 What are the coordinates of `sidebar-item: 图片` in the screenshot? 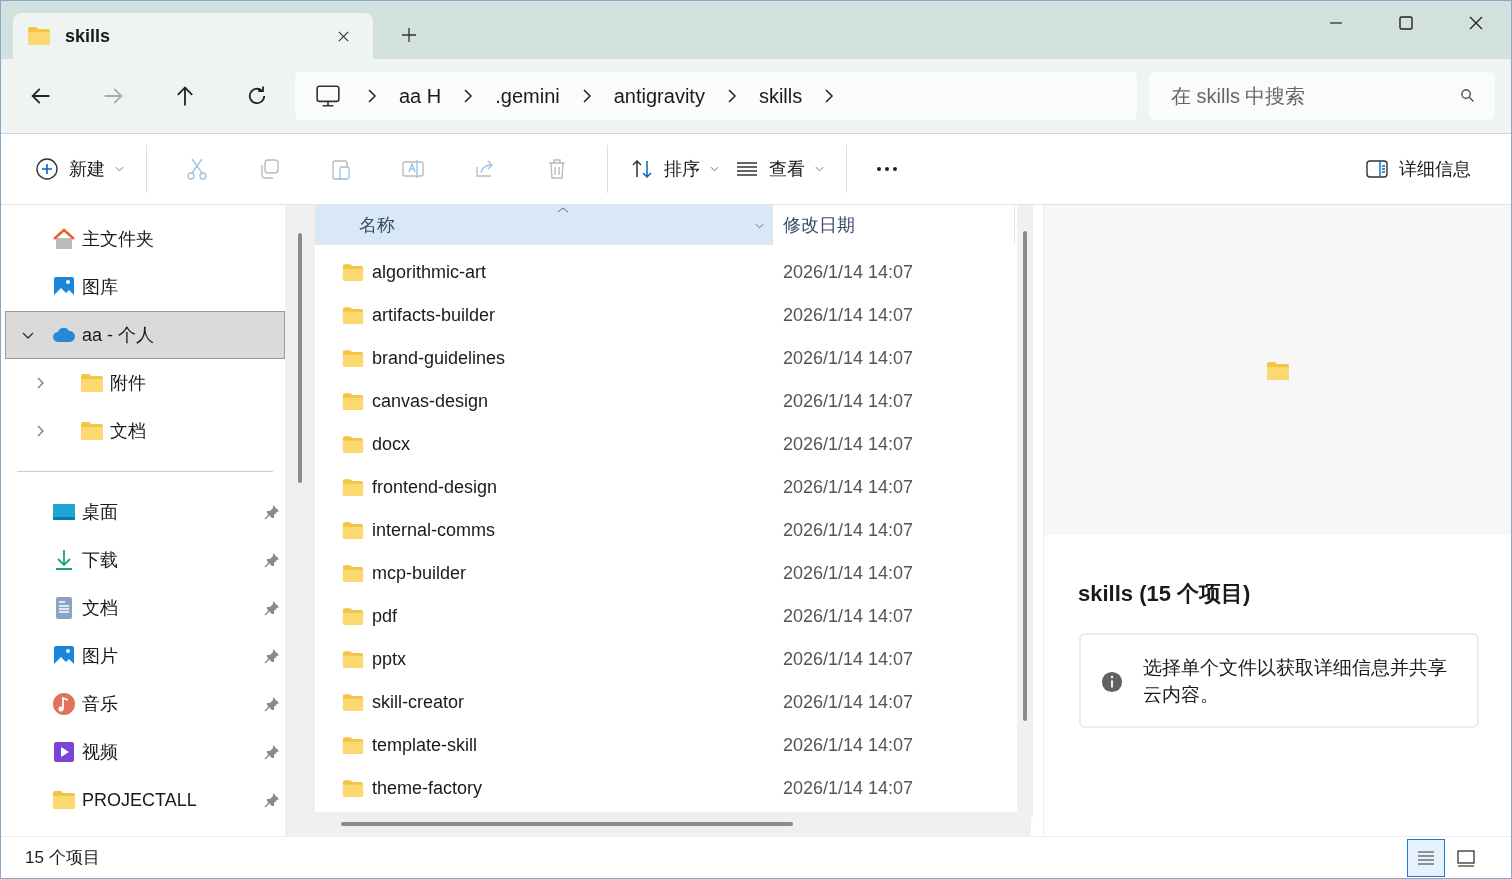 It's located at (145, 656).